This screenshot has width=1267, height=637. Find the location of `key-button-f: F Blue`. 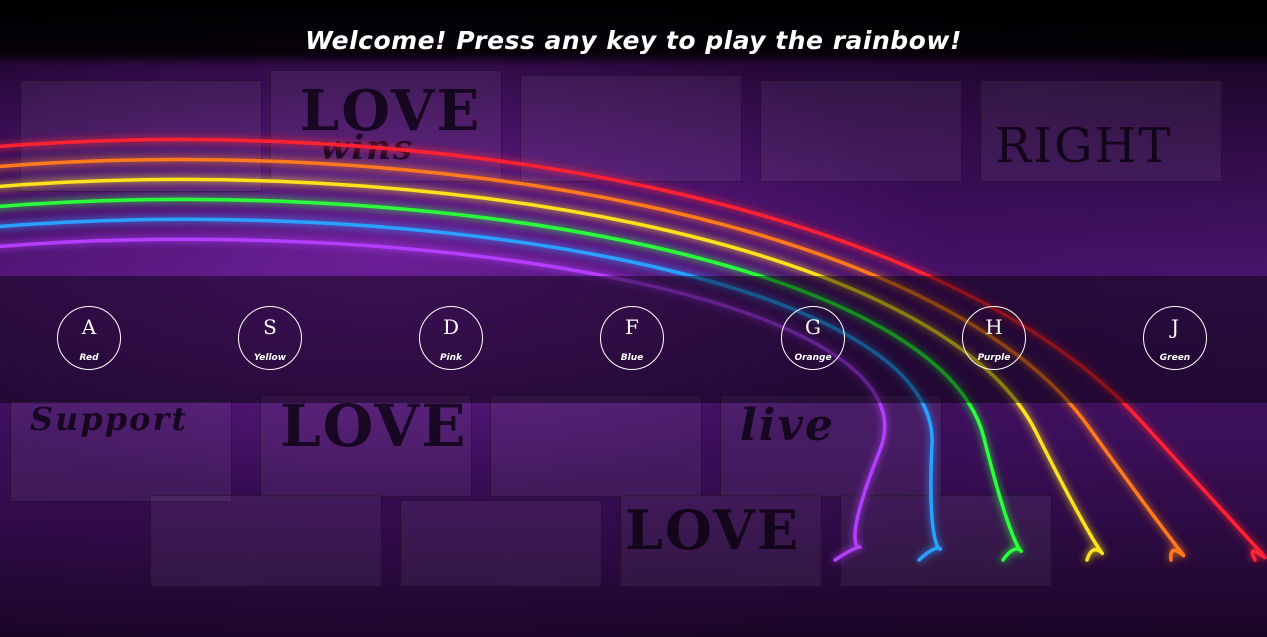

key-button-f: F Blue is located at coordinates (632, 338).